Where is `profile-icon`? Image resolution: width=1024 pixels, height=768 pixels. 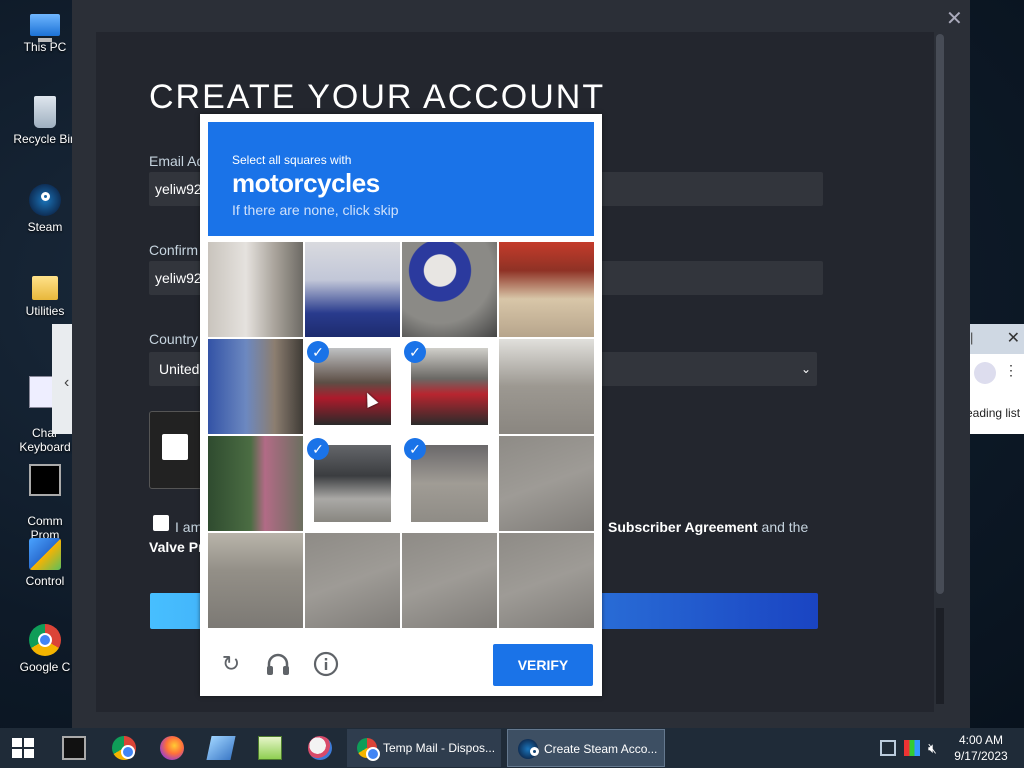 profile-icon is located at coordinates (985, 373).